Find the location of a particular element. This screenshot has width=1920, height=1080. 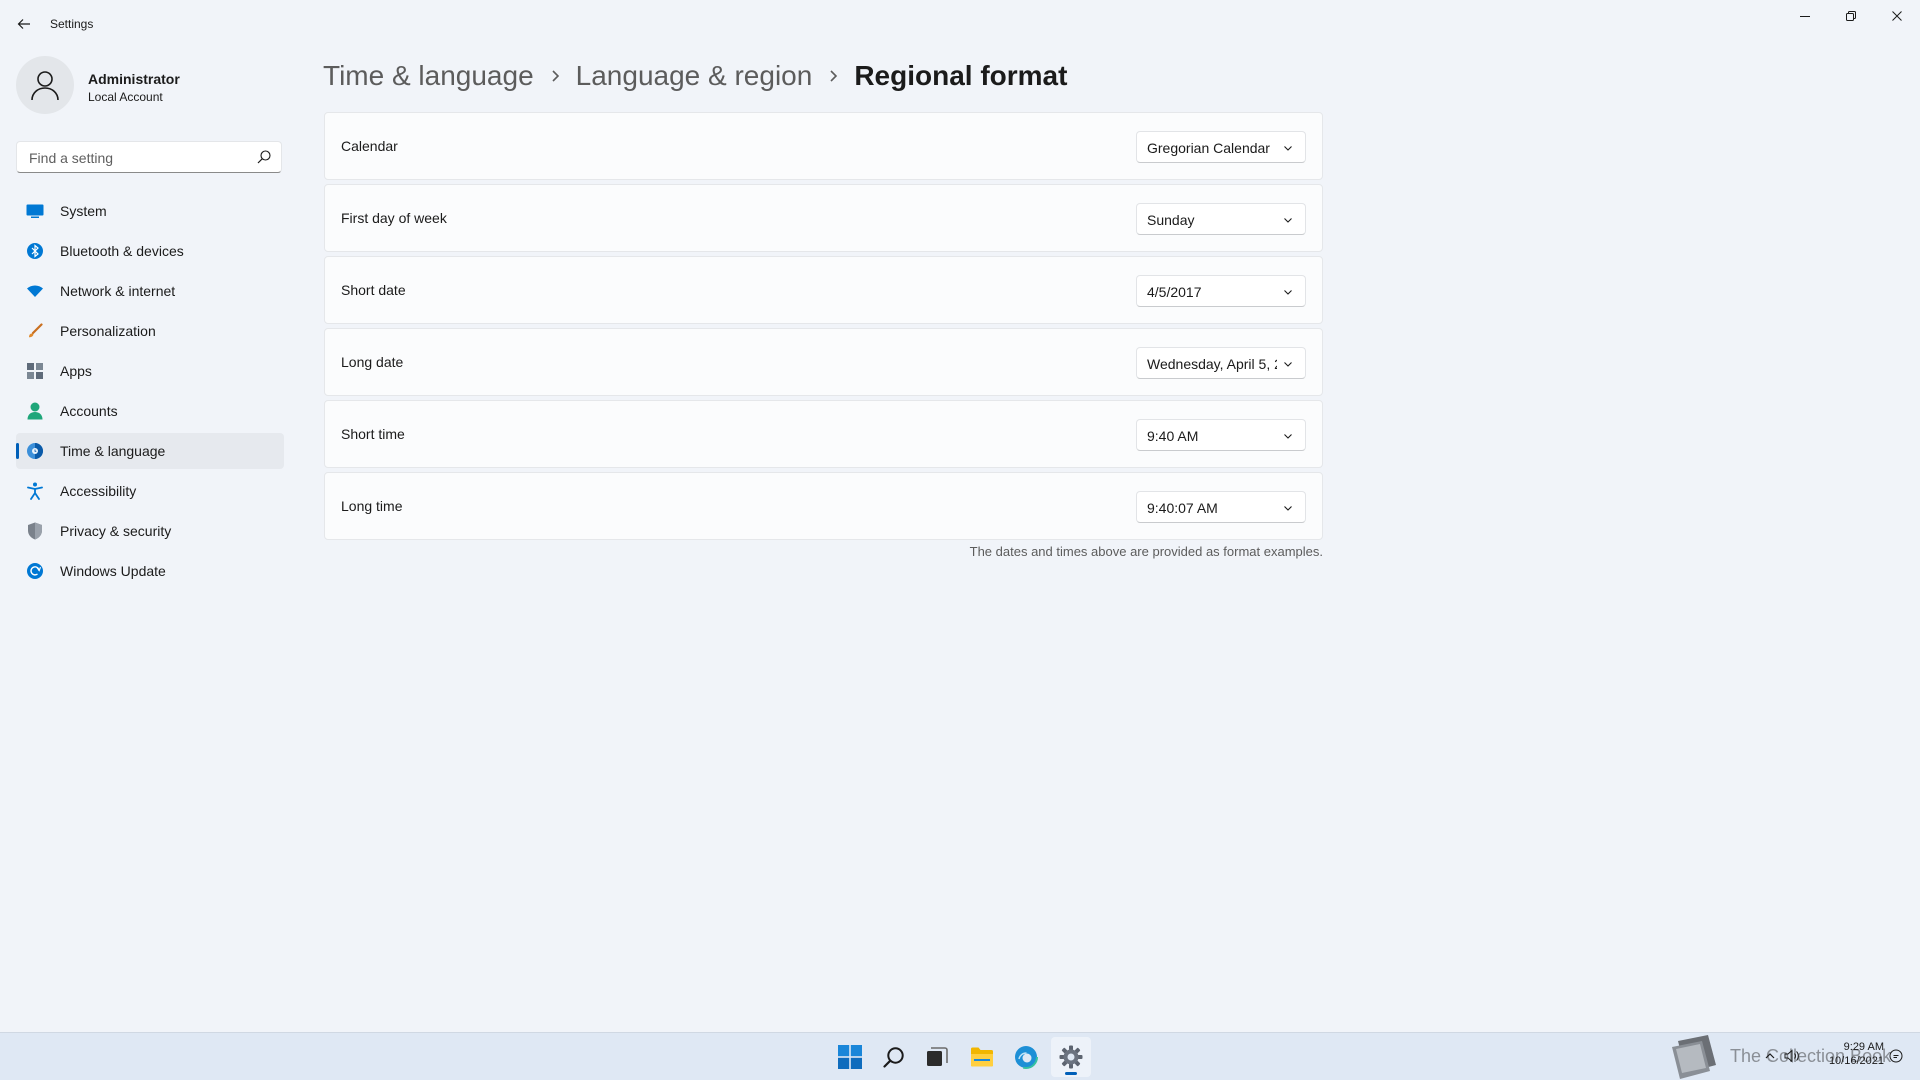

setting-label: First day of week is located at coordinates (394, 218).